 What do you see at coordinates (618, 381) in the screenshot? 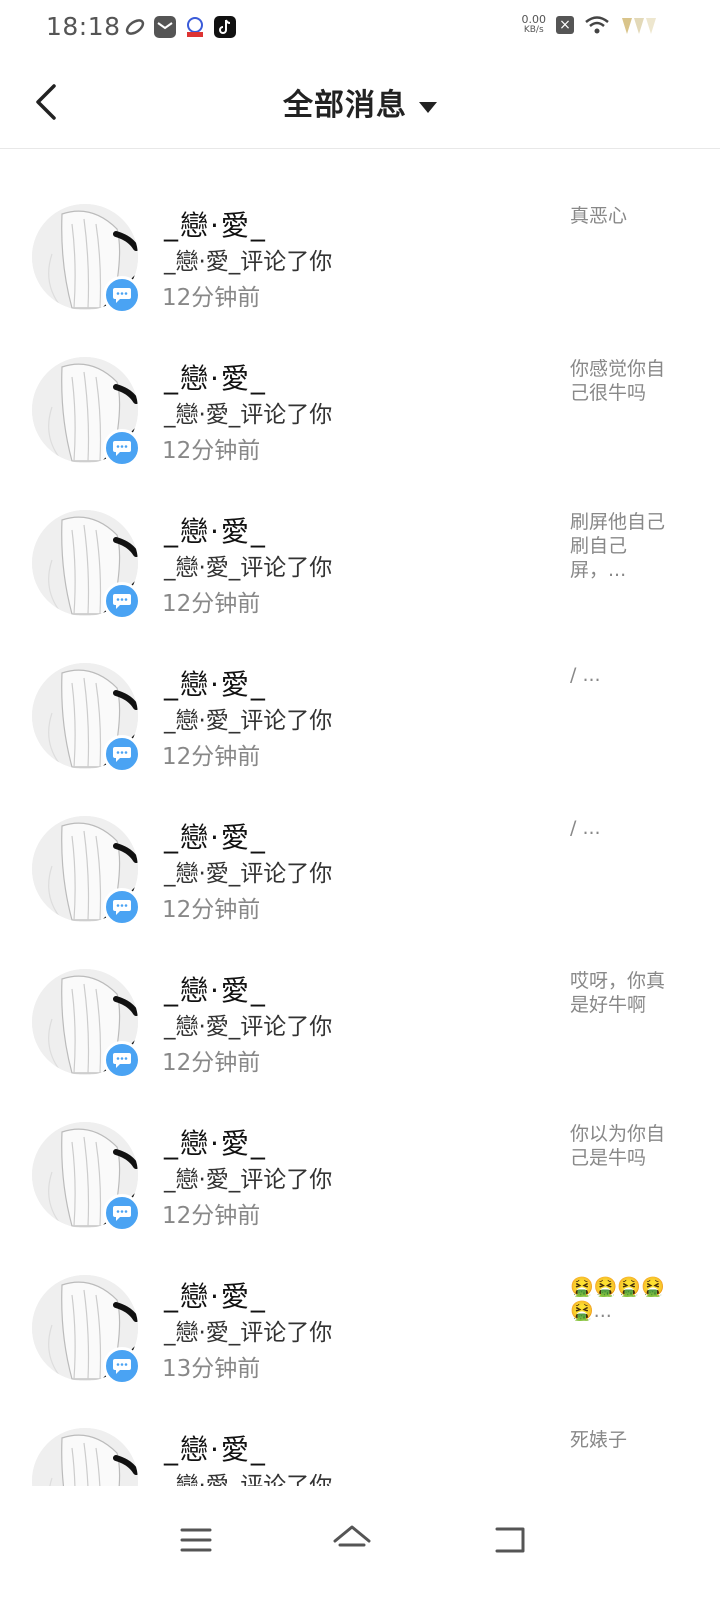
I see `comment-preview: 你感觉你自己很牛吗` at bounding box center [618, 381].